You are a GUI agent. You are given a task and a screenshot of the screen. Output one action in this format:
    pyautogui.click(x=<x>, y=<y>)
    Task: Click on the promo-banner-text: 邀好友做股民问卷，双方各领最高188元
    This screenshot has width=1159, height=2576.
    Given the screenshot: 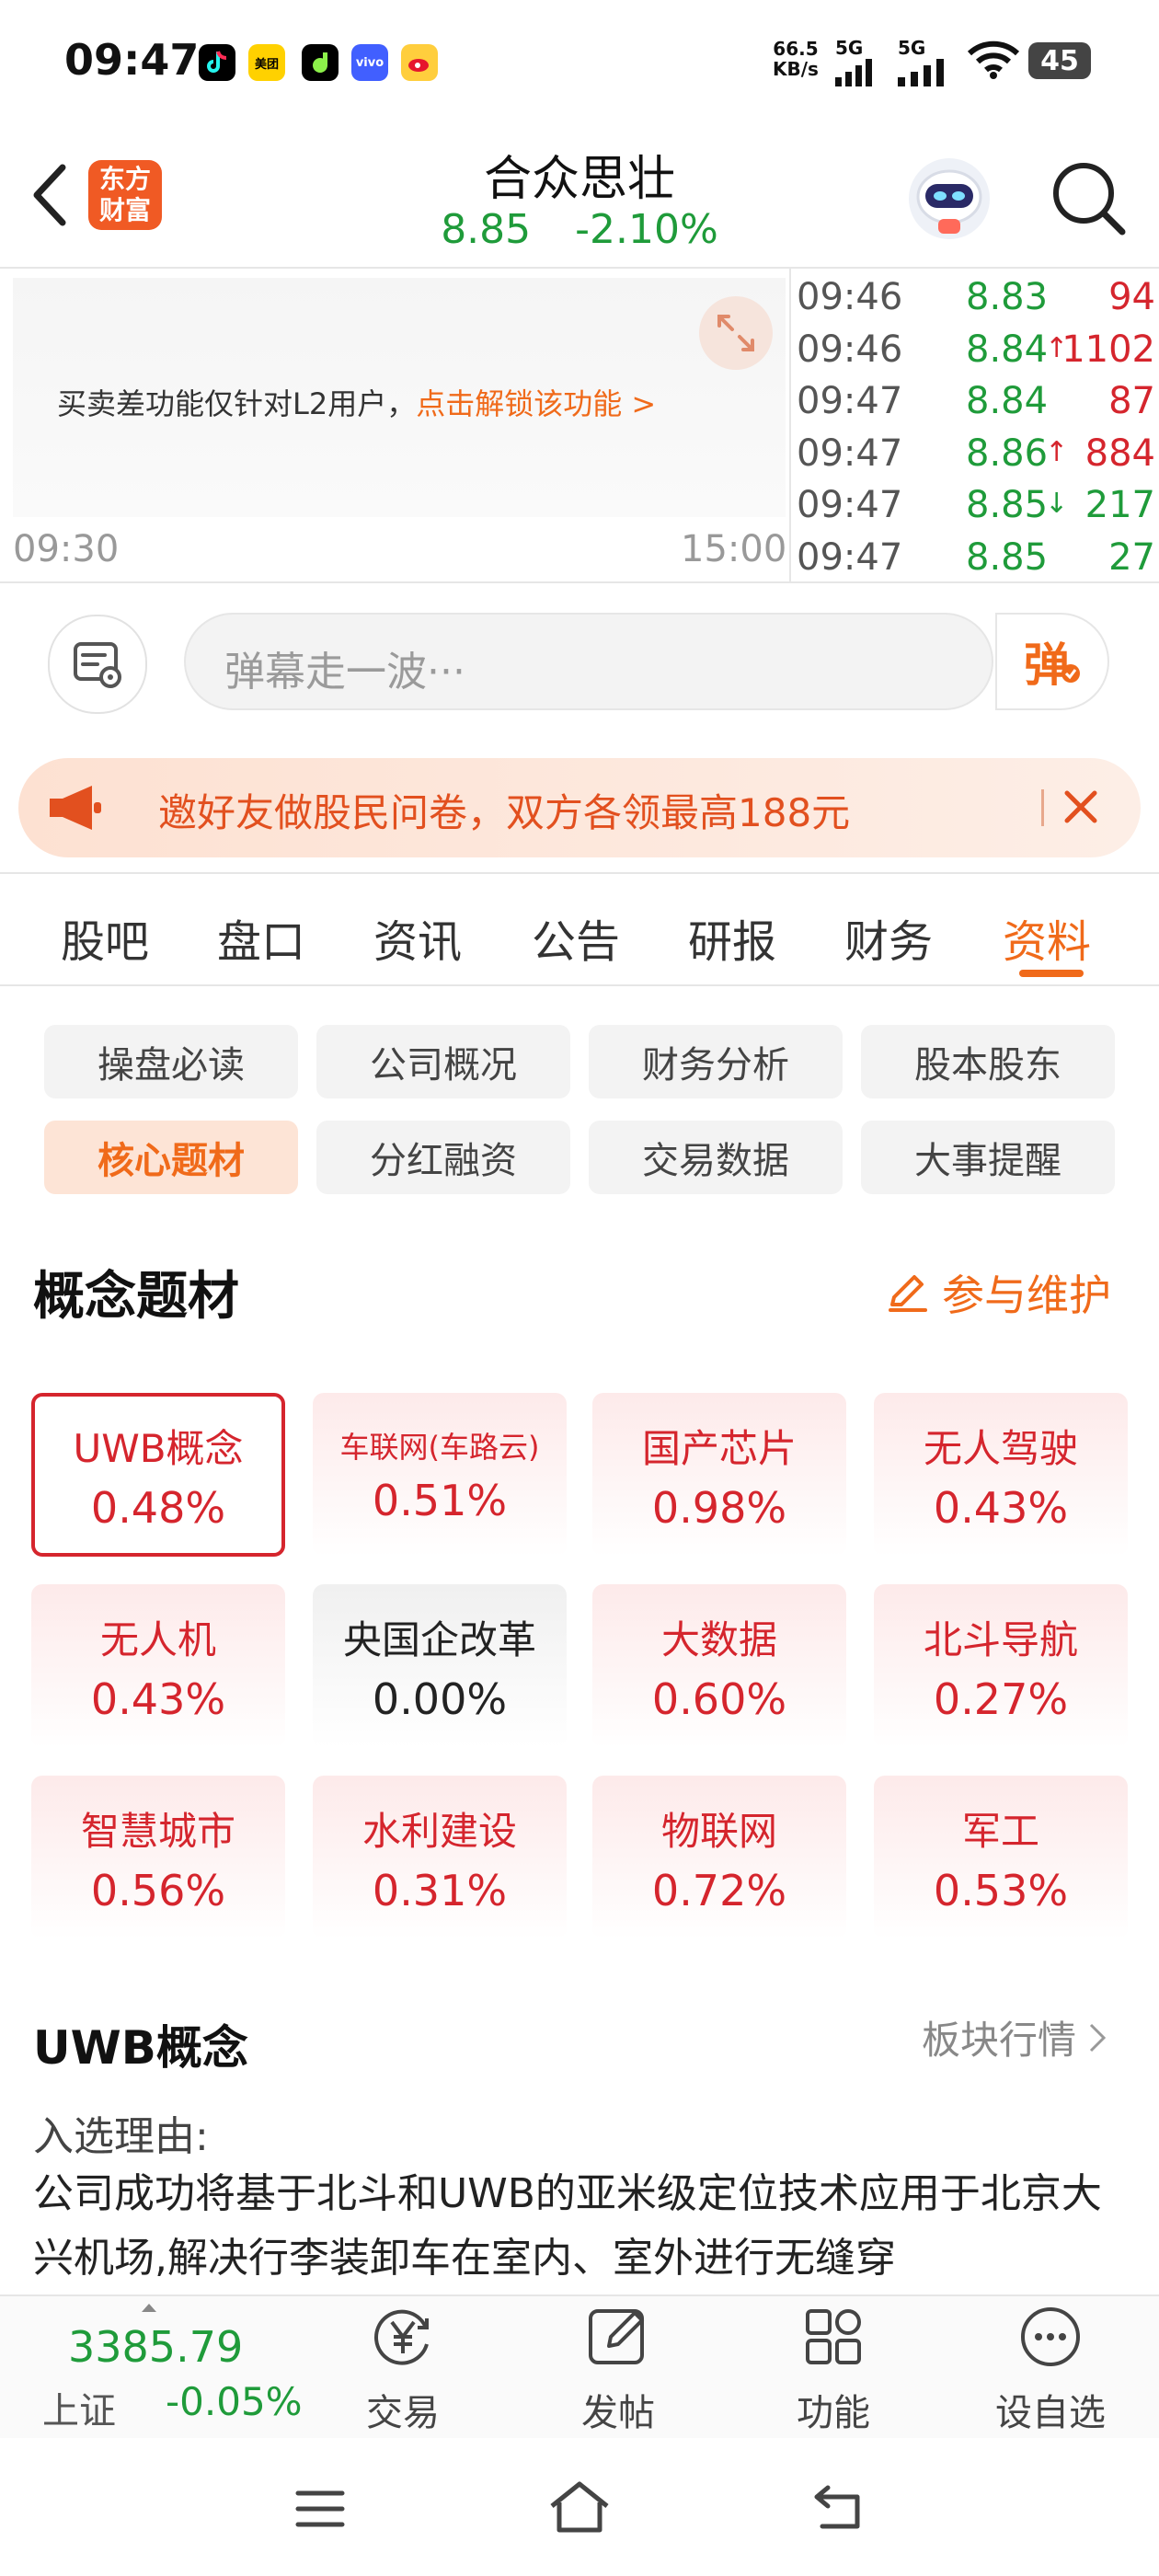 What is the action you would take?
    pyautogui.click(x=504, y=812)
    